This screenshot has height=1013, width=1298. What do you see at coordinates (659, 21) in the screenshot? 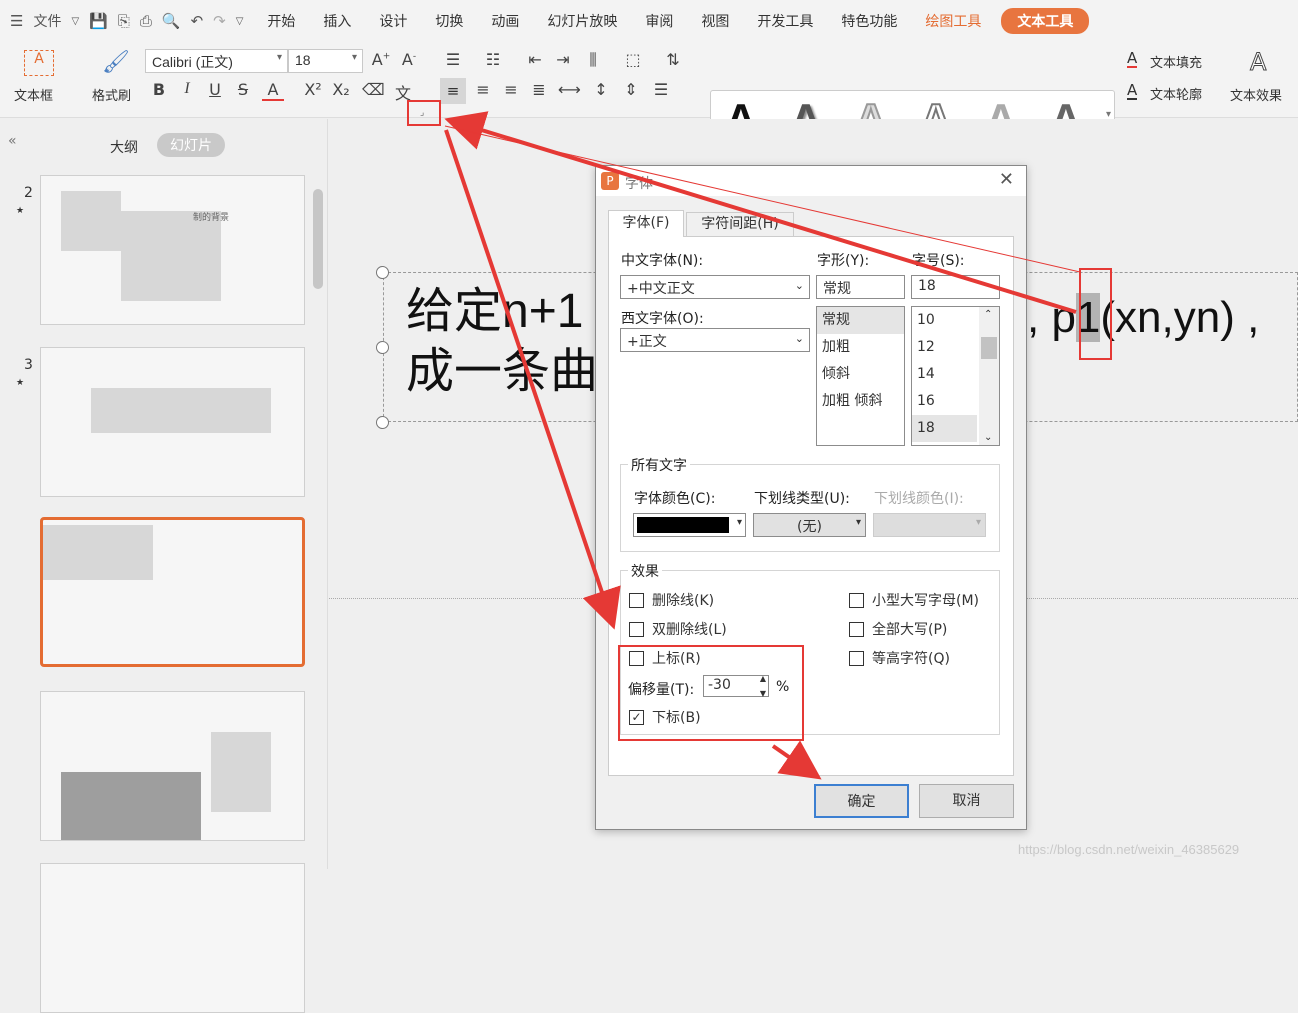
I see `tab-review: 审阅` at bounding box center [659, 21].